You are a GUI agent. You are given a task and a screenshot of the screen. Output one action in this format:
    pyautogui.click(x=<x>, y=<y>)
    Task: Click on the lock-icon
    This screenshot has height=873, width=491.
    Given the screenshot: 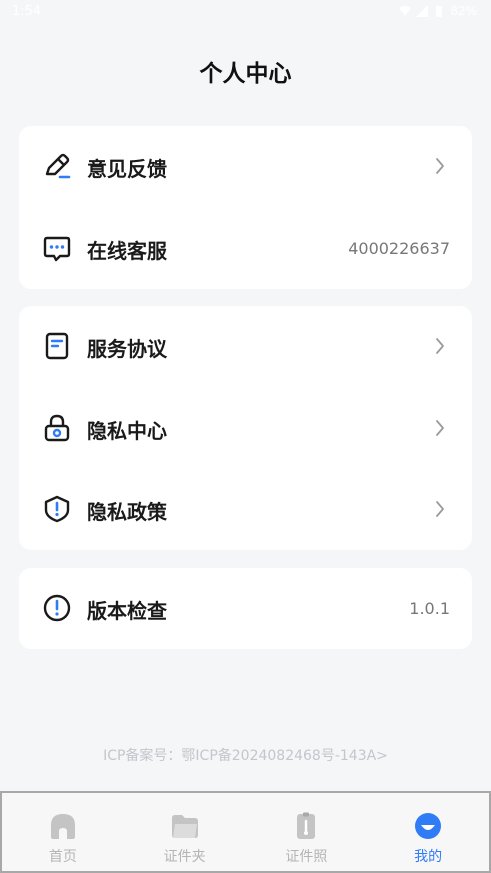 What is the action you would take?
    pyautogui.click(x=57, y=428)
    